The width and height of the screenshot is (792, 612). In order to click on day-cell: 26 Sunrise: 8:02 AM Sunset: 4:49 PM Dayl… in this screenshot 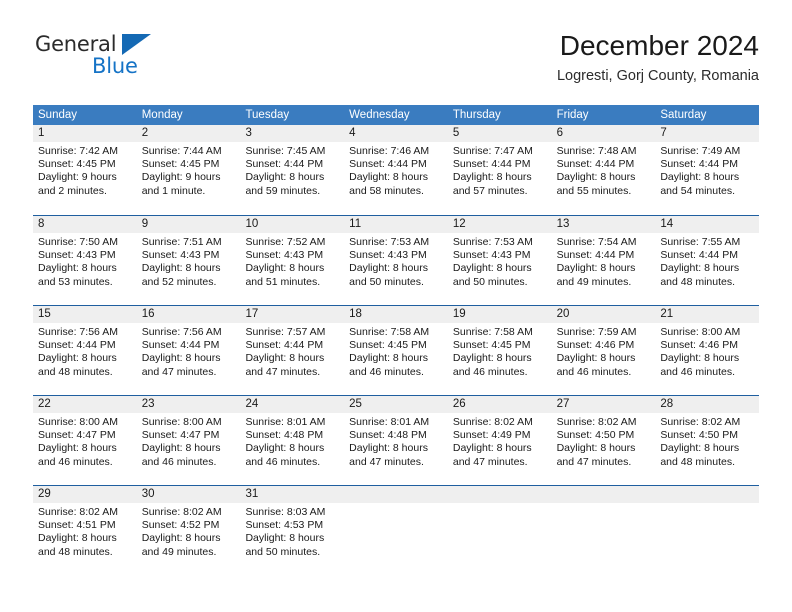, I will do `click(499, 440)`.